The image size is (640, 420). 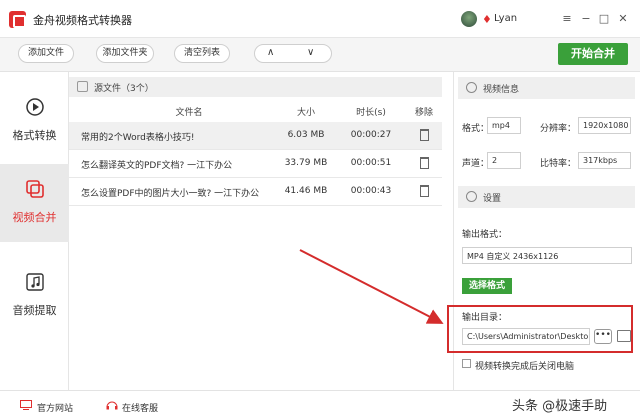 What do you see at coordinates (492, 199) in the screenshot?
I see `settings-title: 设置` at bounding box center [492, 199].